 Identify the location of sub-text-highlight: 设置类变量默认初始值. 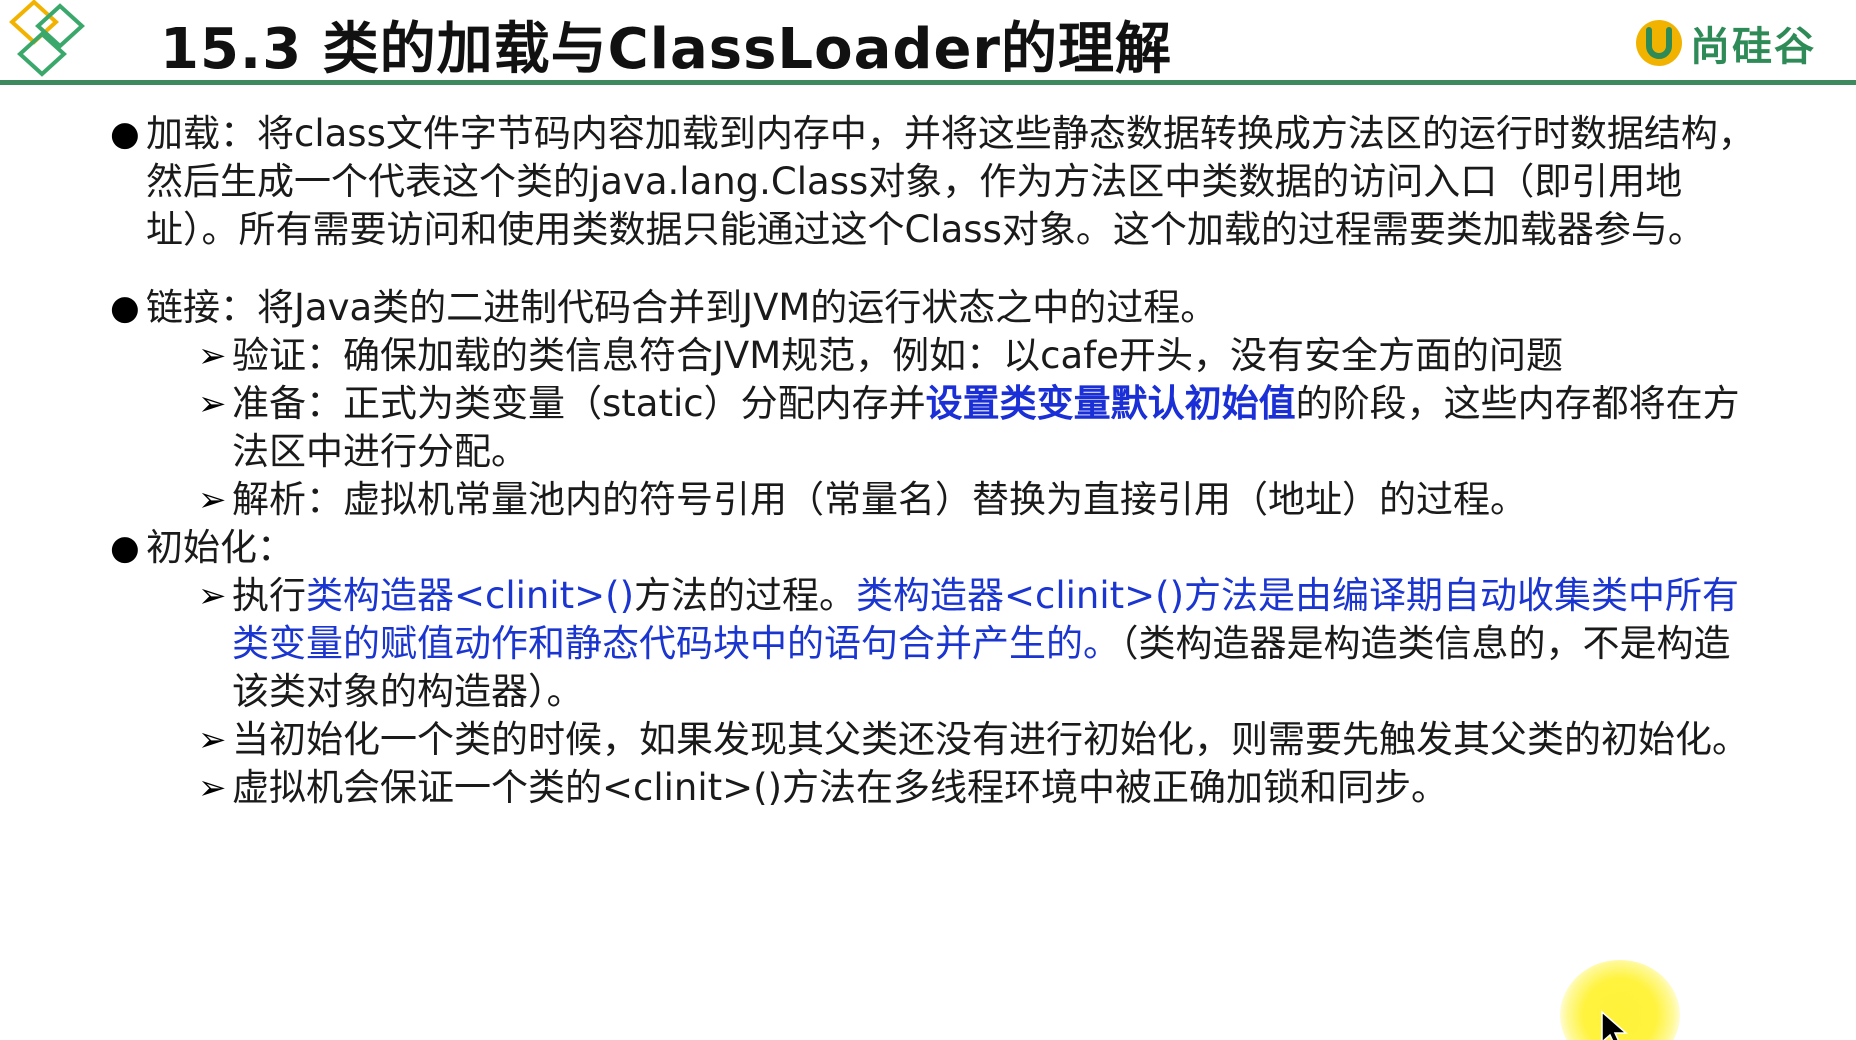
(1110, 403).